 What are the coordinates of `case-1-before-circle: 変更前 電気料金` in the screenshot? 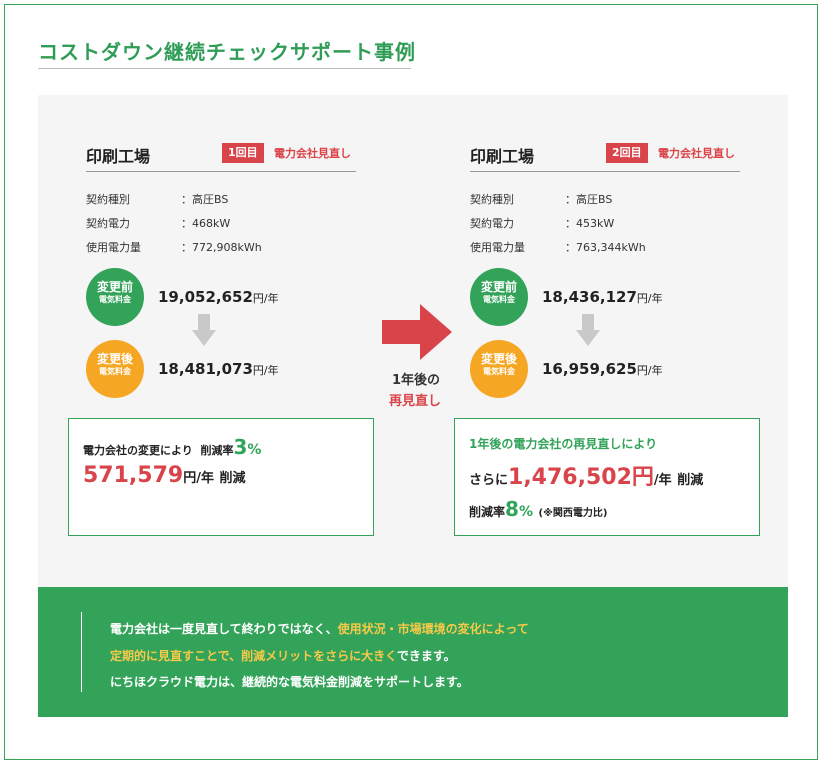 It's located at (115, 297).